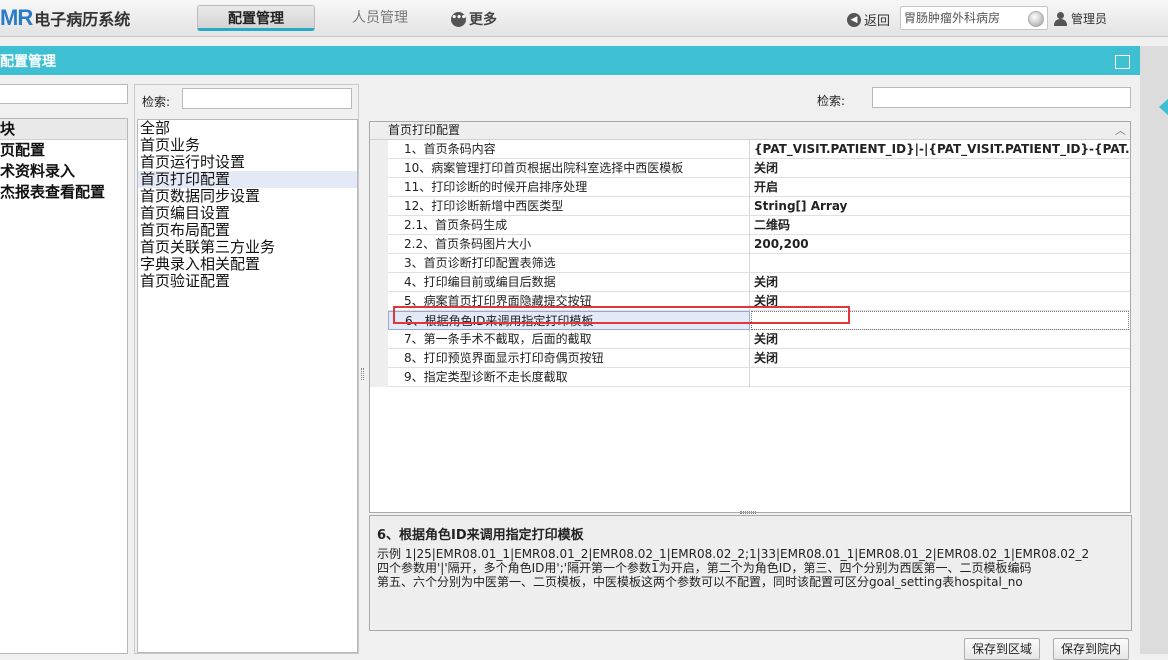 This screenshot has width=1168, height=660. Describe the element at coordinates (1060, 18) in the screenshot. I see `user-icon` at that location.